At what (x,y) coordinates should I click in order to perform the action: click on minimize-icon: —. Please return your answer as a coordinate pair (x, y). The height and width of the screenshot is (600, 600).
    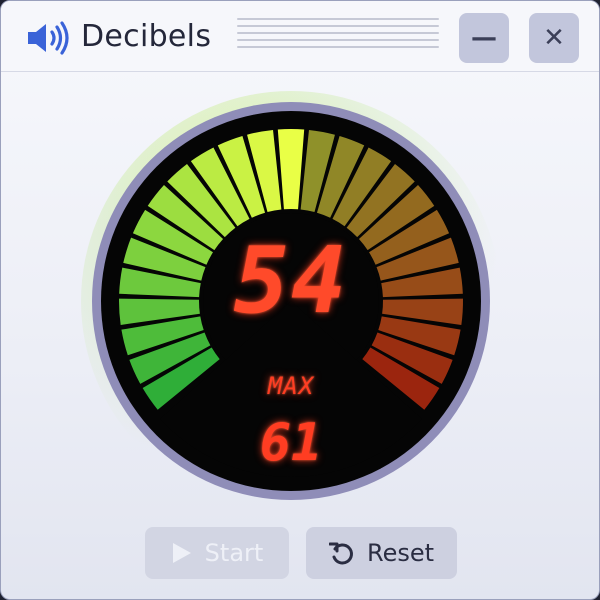
    Looking at the image, I should click on (484, 38).